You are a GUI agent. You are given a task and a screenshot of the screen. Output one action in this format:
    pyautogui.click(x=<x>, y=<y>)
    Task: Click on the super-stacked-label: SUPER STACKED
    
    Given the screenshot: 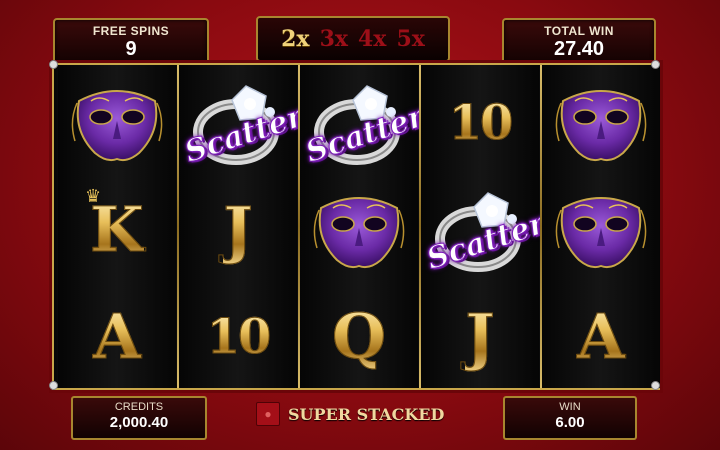 What is the action you would take?
    pyautogui.click(x=366, y=414)
    